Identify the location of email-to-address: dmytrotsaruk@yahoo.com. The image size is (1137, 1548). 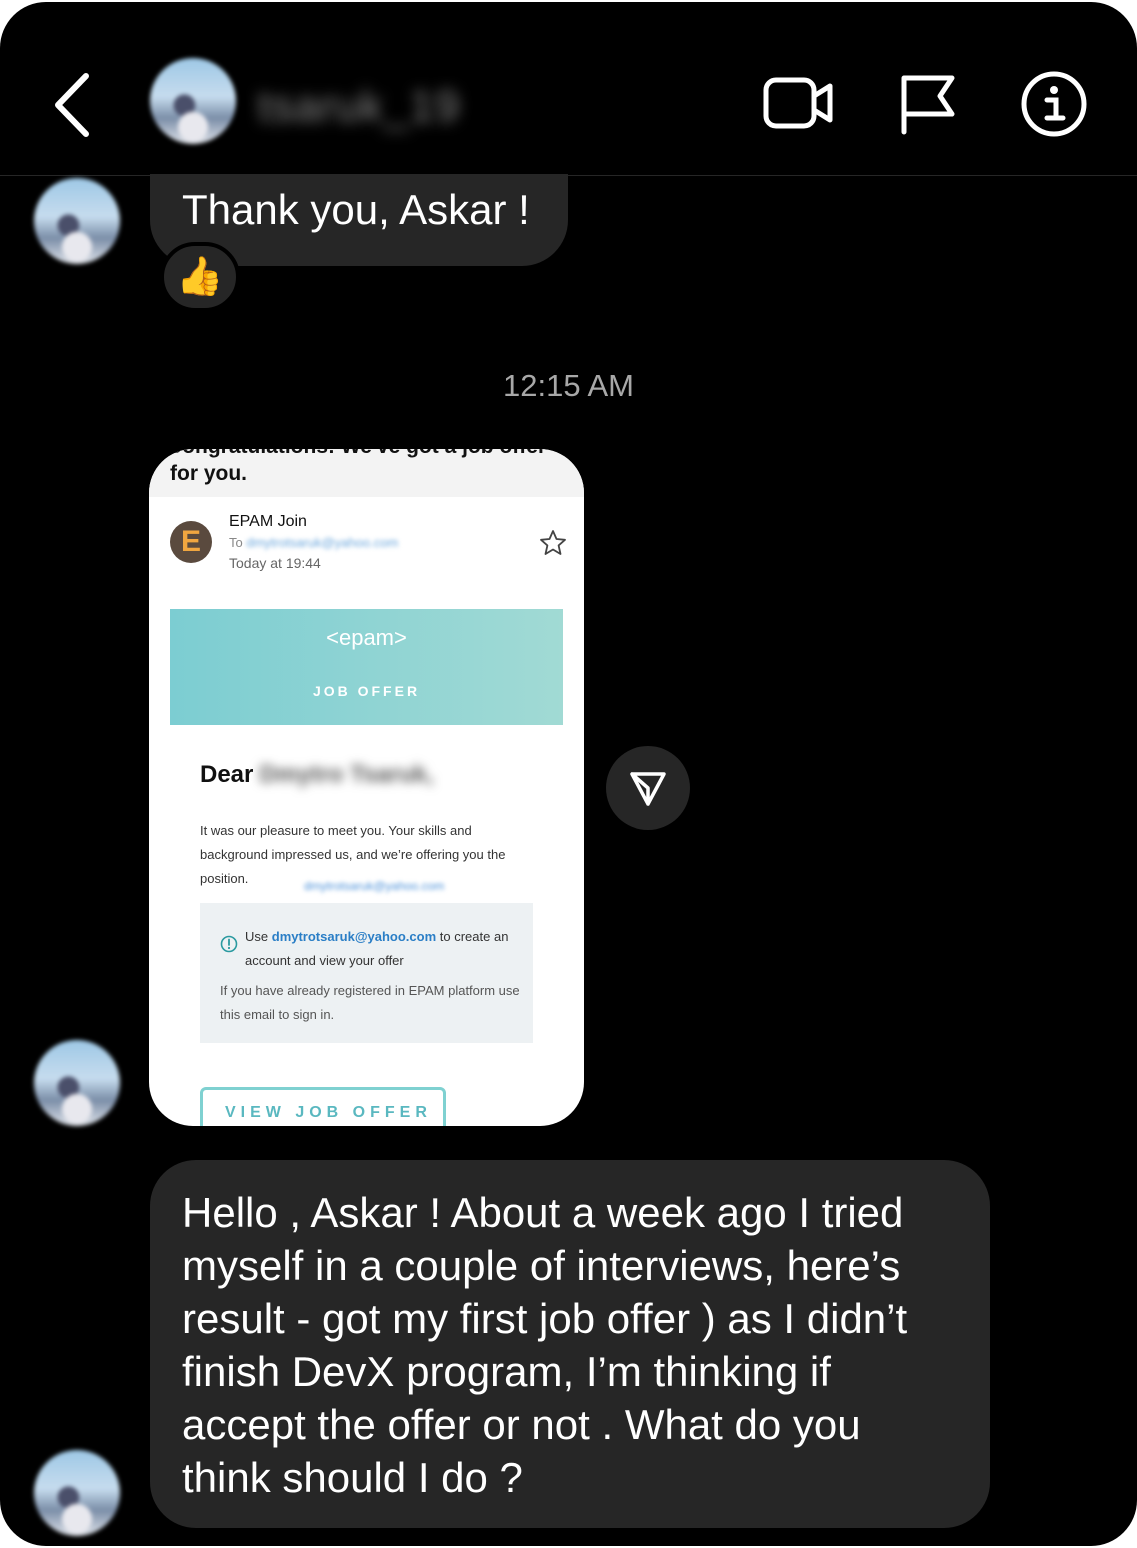
(322, 542).